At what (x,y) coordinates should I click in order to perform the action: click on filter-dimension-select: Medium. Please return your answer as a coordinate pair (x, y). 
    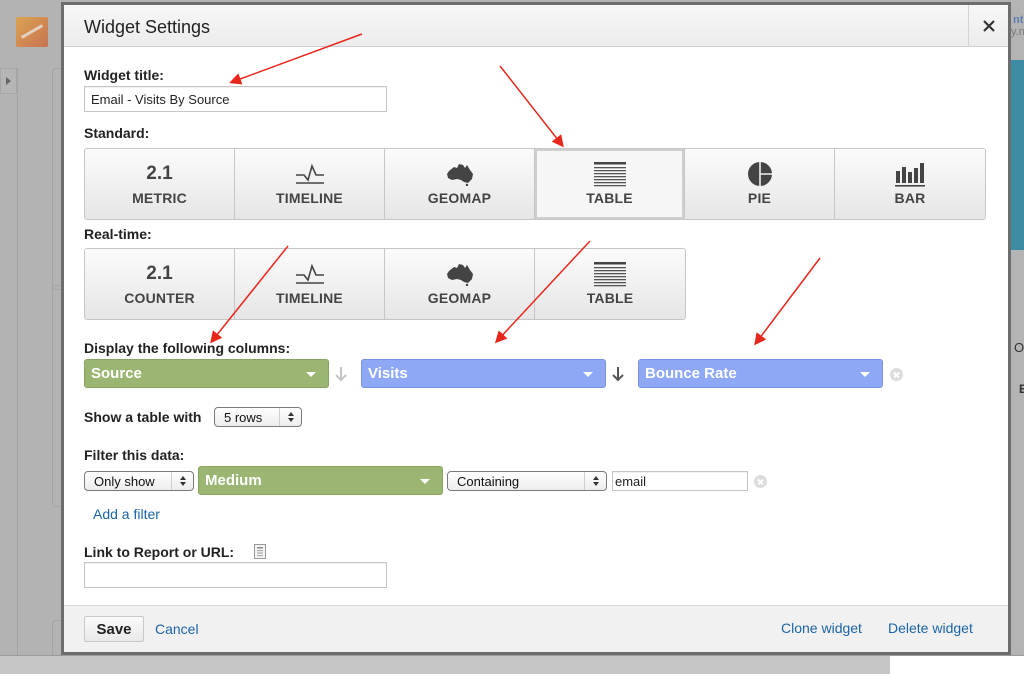
    Looking at the image, I should click on (320, 480).